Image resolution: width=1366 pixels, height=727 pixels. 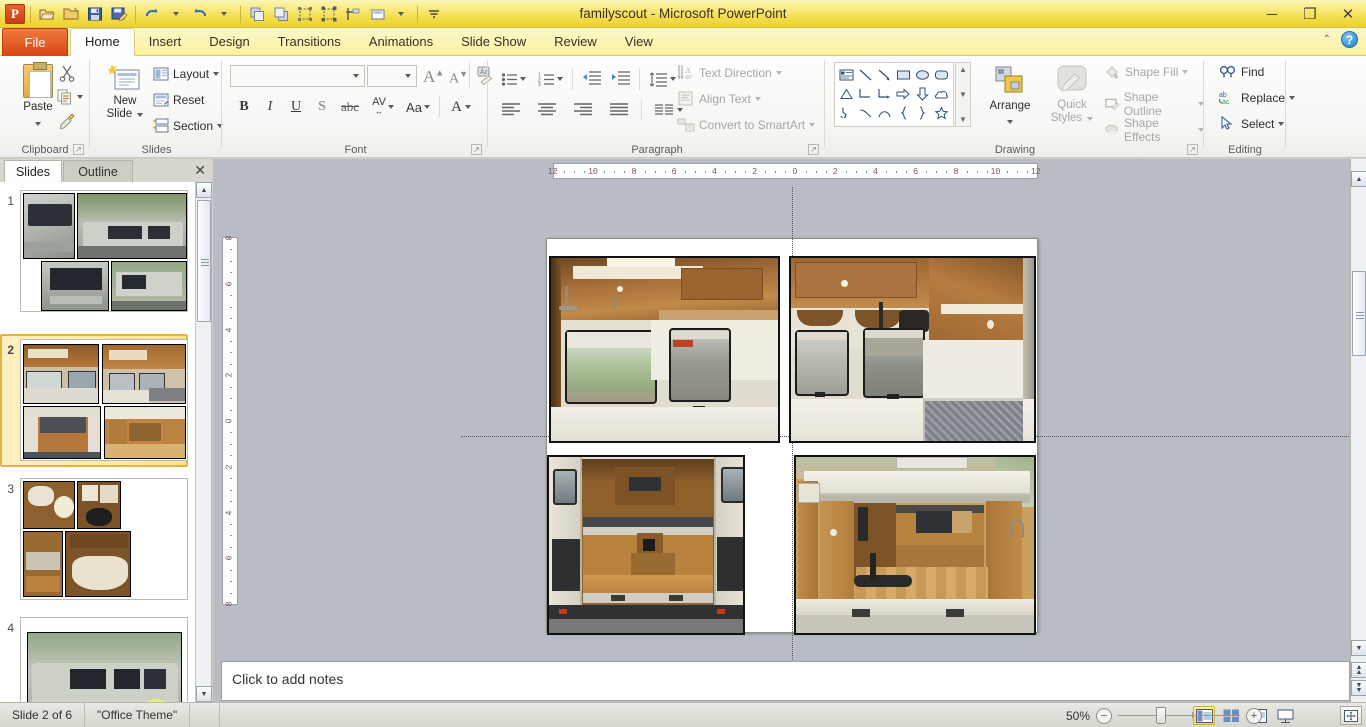 I want to click on numbering-button: 123, so click(x=550, y=79).